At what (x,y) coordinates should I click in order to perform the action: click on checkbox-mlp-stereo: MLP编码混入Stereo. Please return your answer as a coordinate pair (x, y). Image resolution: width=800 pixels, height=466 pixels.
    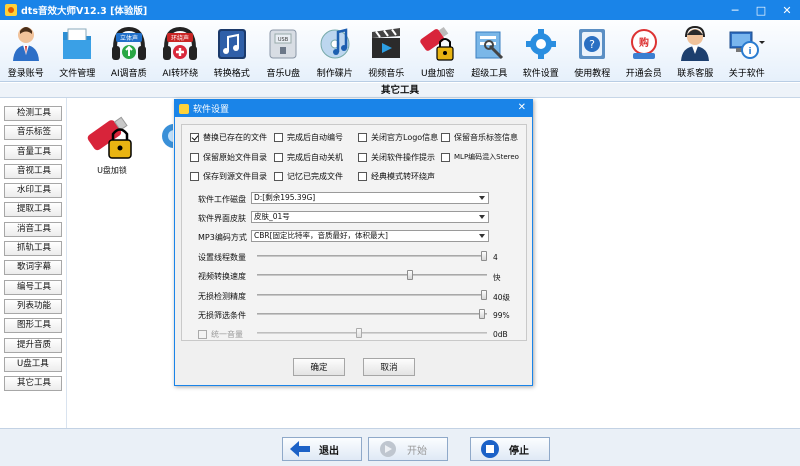
    Looking at the image, I should click on (480, 157).